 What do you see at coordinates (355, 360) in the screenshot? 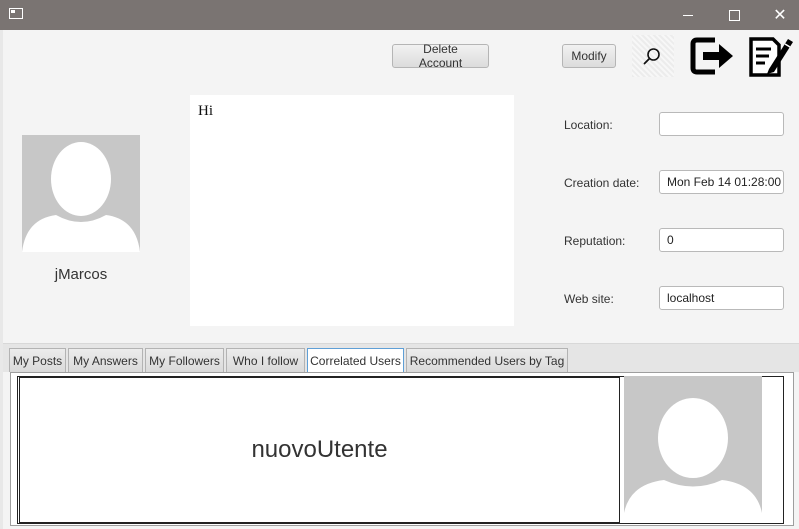
I see `tab-correlated-users: Correlated Users` at bounding box center [355, 360].